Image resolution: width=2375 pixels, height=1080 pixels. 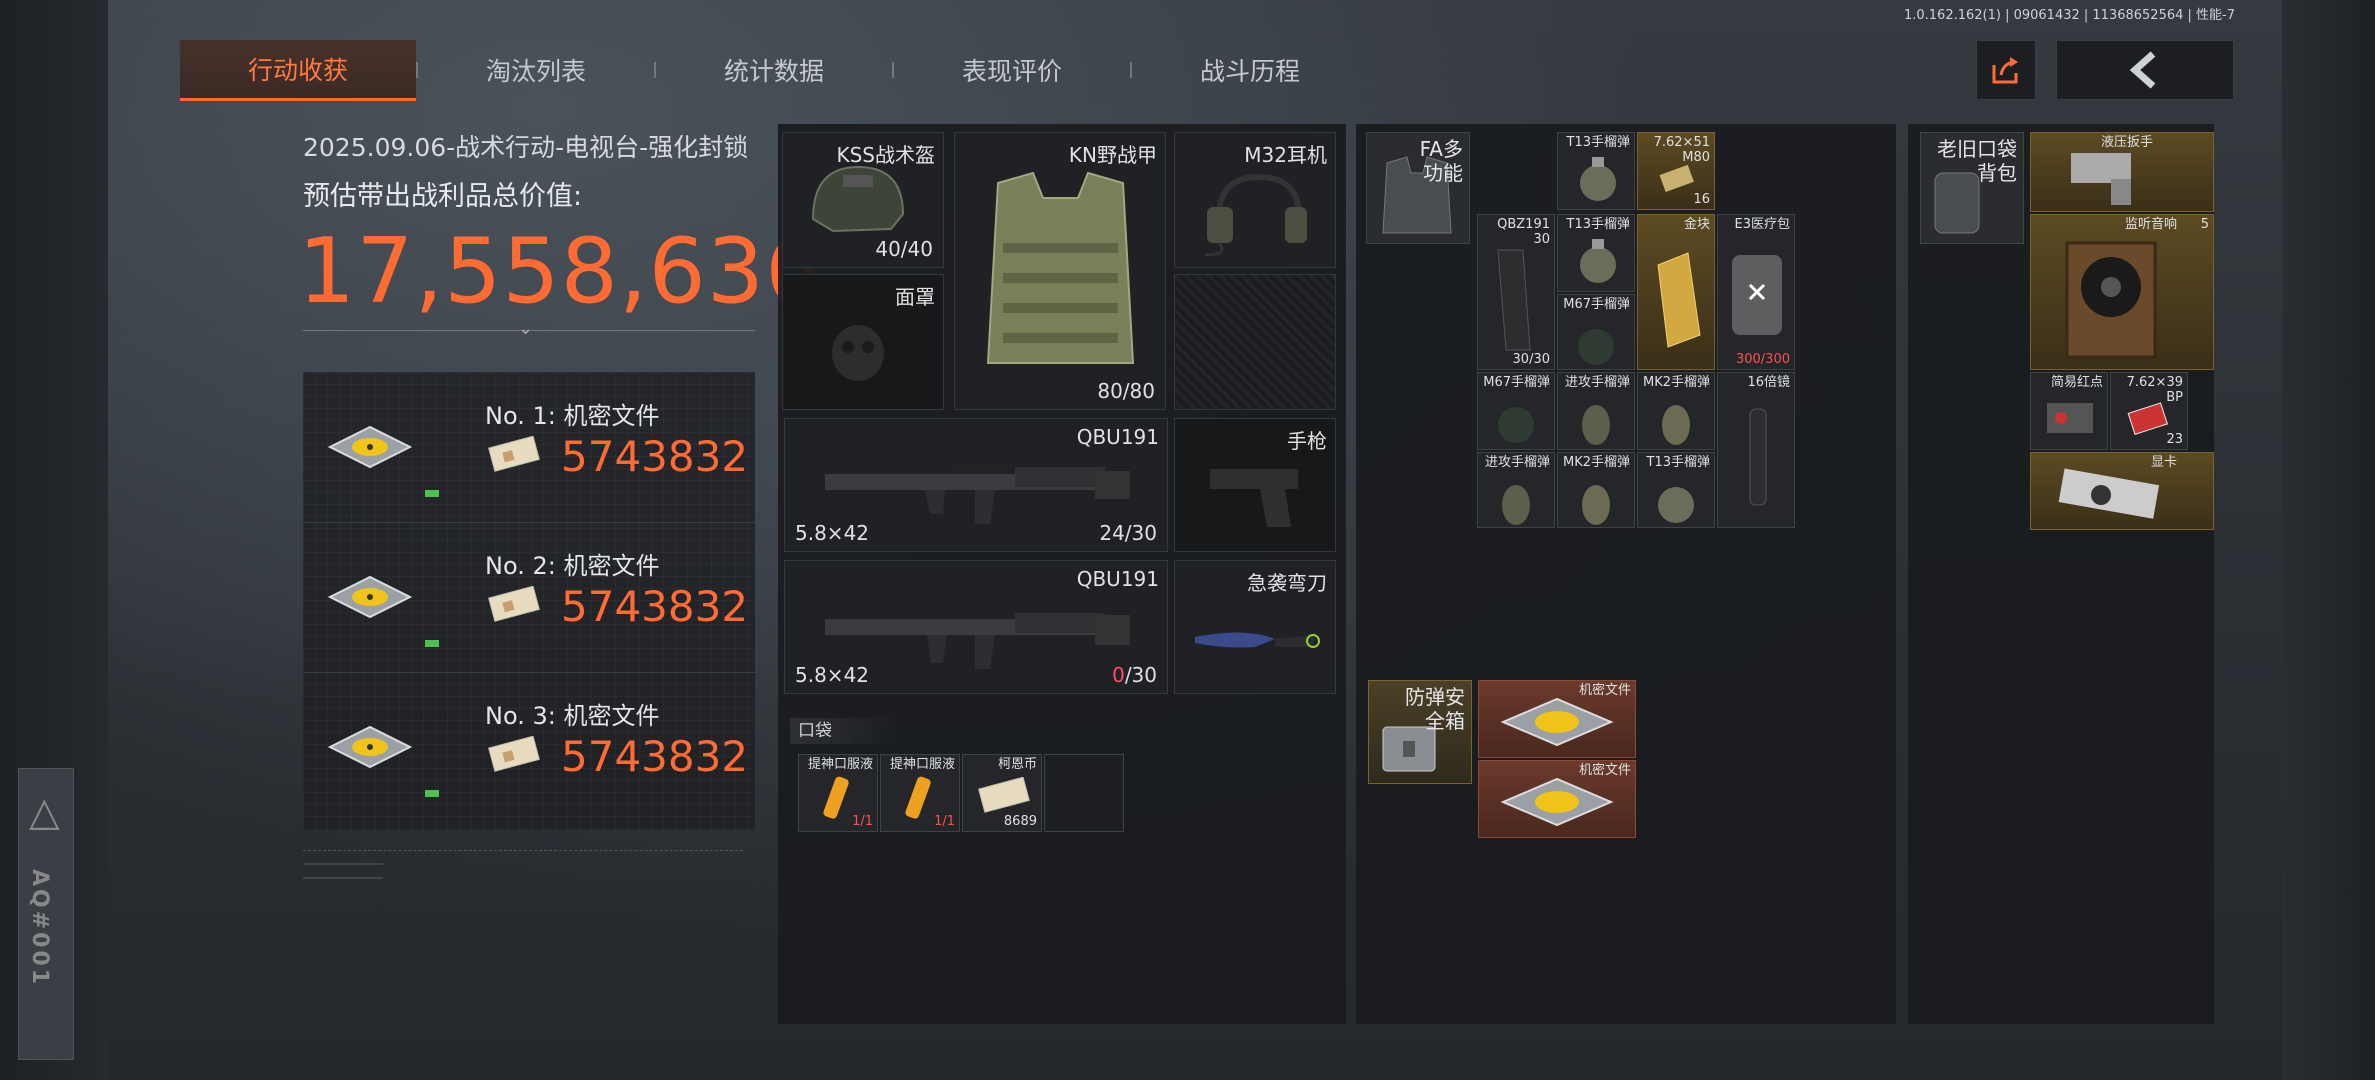 I want to click on backpack-slot: 老旧口袋背包, so click(x=1972, y=188).